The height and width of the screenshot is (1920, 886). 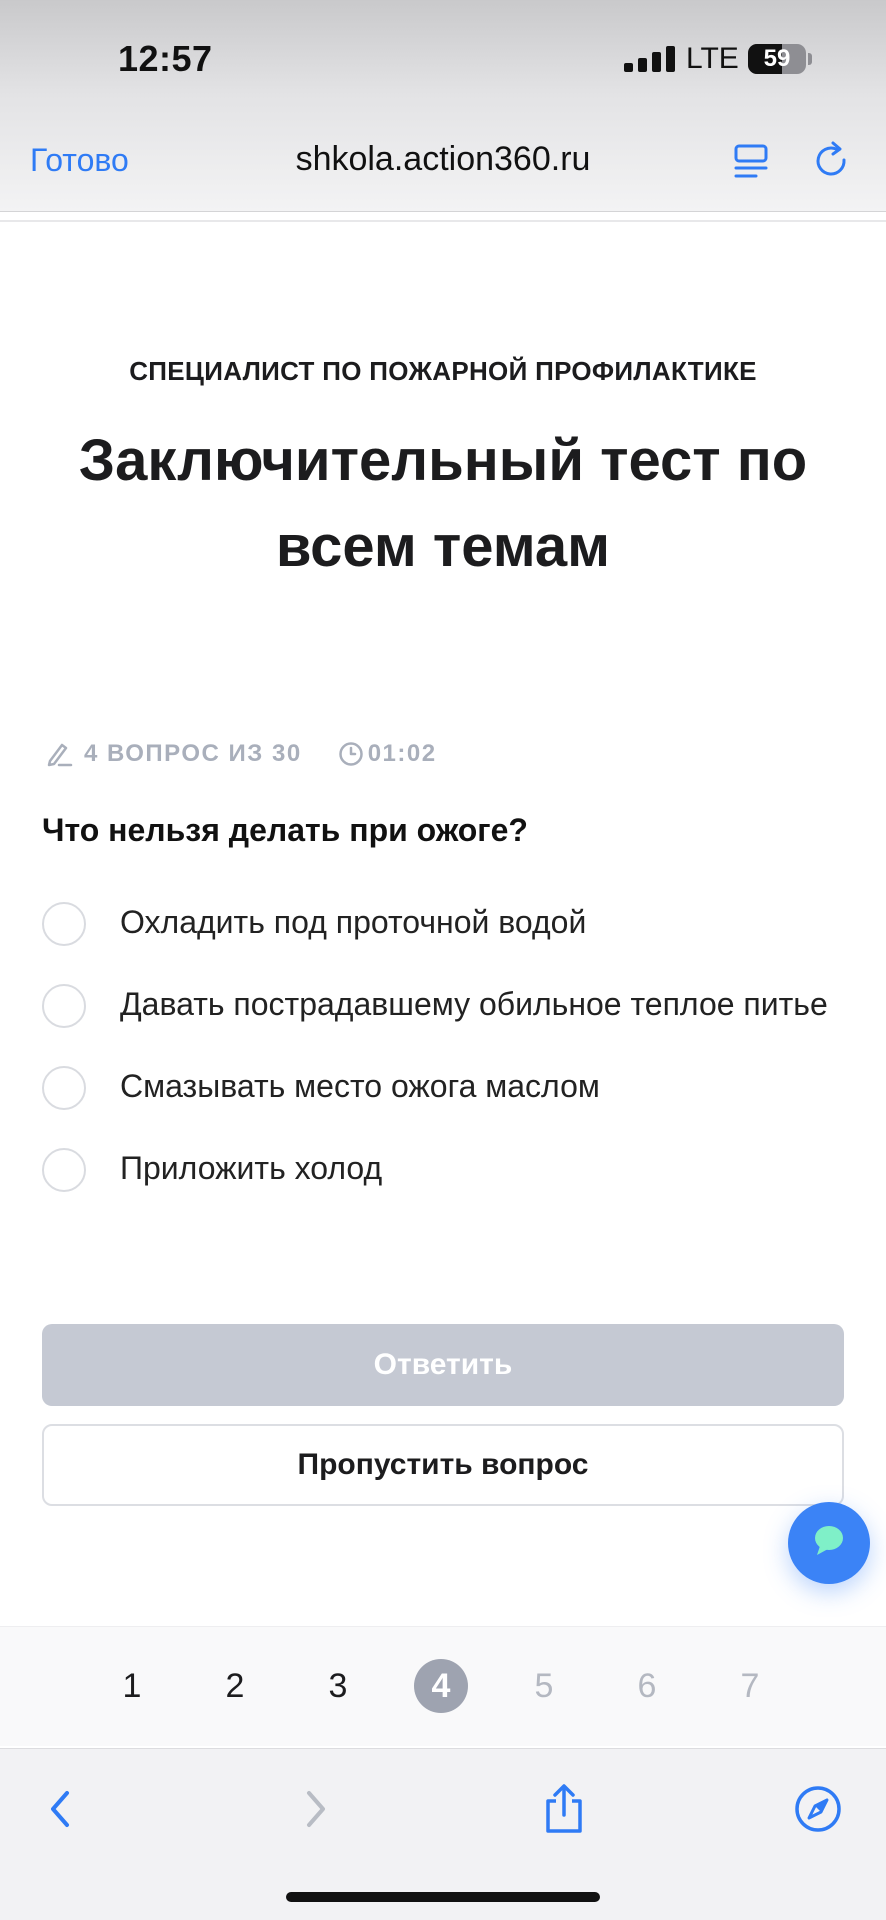 I want to click on question-progress: 4 ВОПРОС ИЗ 30, so click(x=193, y=753).